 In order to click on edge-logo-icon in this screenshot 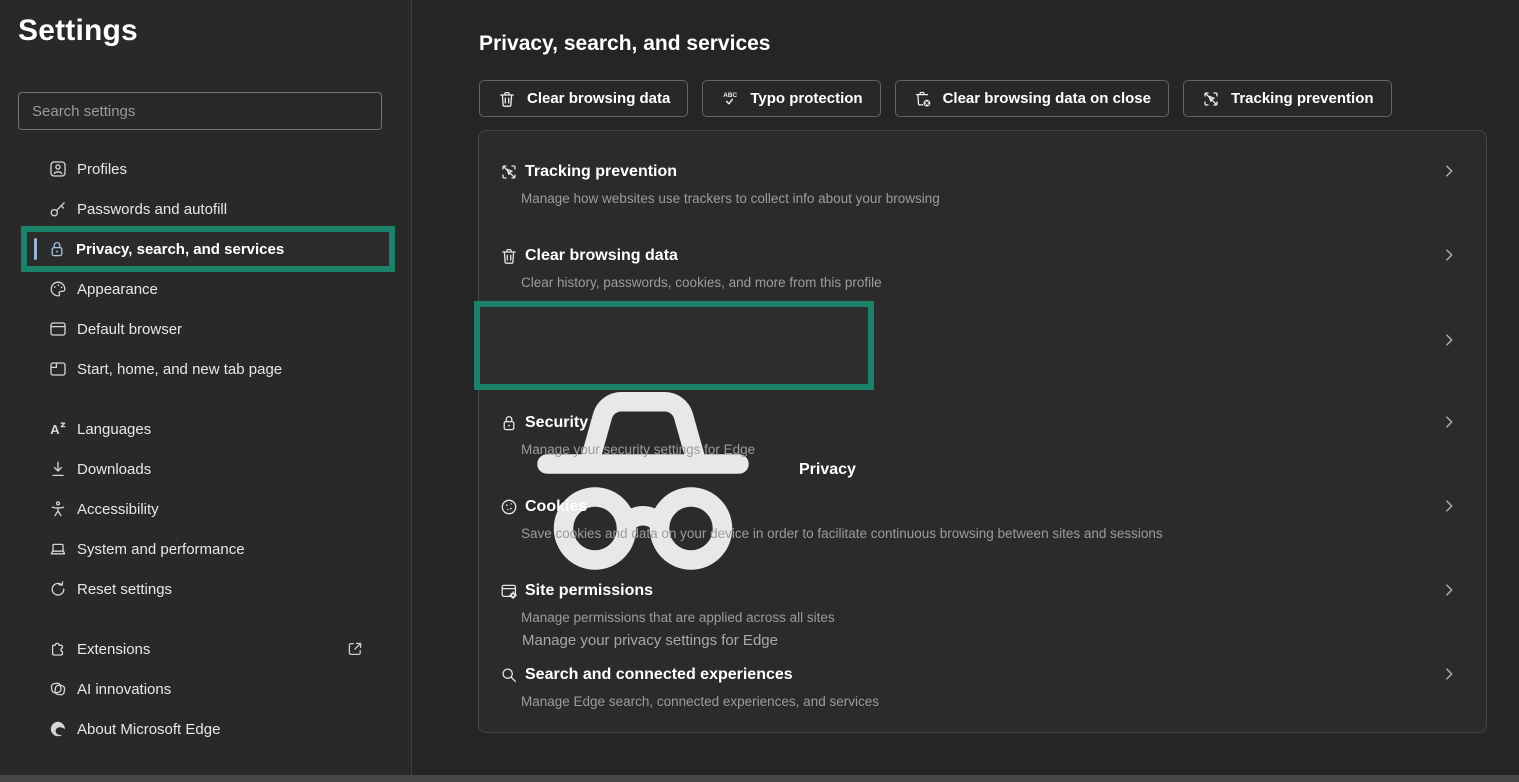, I will do `click(58, 729)`.